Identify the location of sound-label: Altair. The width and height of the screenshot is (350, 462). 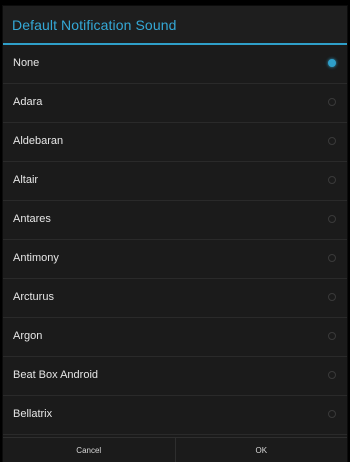
(26, 180).